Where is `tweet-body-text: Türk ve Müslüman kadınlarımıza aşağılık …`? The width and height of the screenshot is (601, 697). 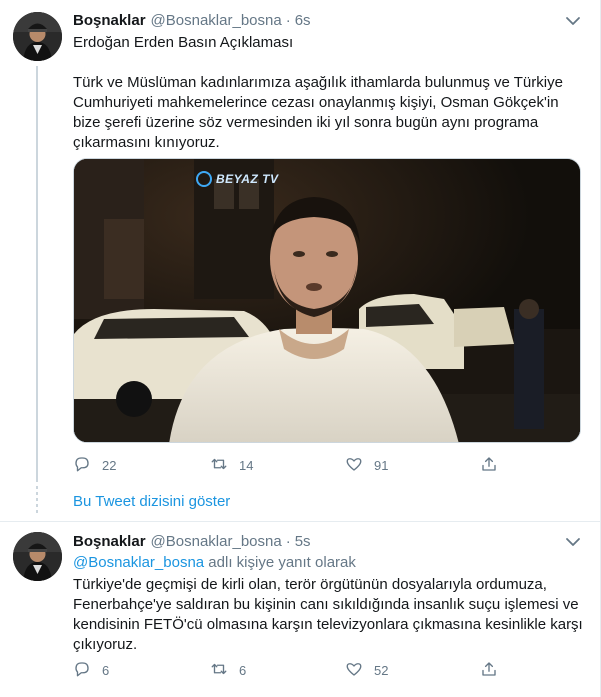 tweet-body-text: Türk ve Müslüman kadınlarımıza aşağılık … is located at coordinates (318, 112).